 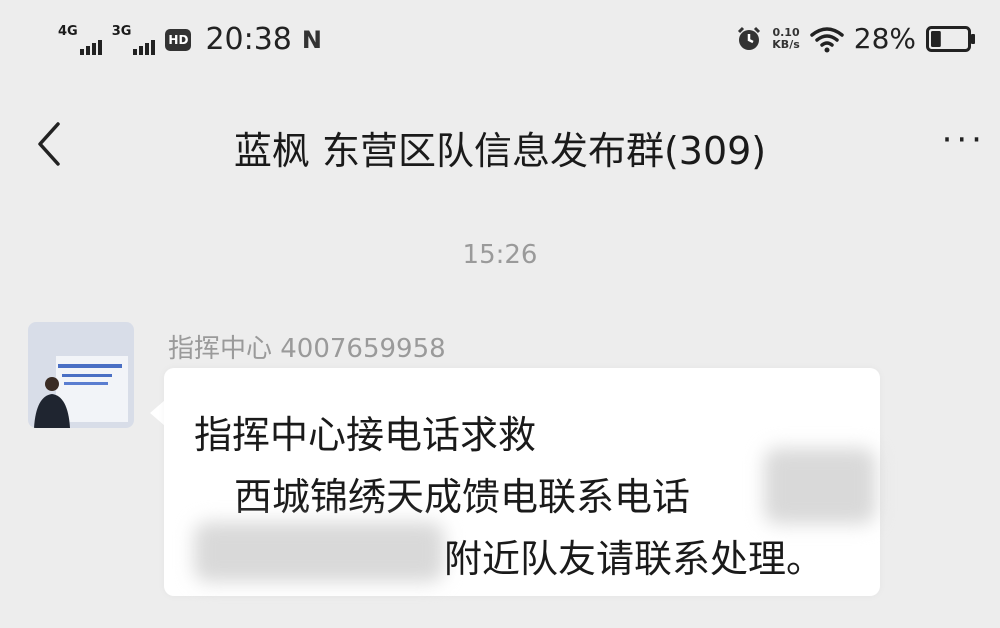 I want to click on network-type-label: 4G, so click(x=68, y=31).